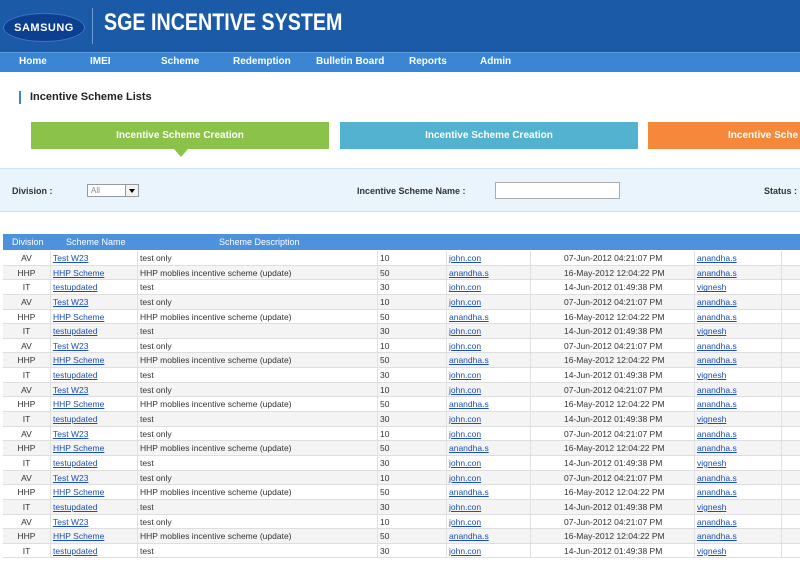  I want to click on scheme-description-cell: test only, so click(156, 433).